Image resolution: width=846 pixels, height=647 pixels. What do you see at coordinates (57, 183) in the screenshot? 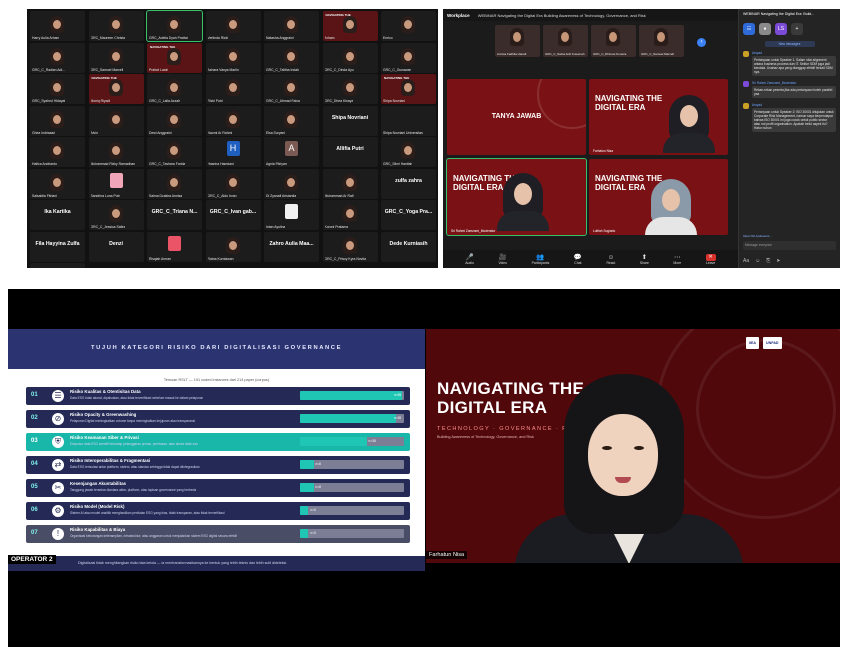
I see `participant-tile: Salsabila Fitriani` at bounding box center [57, 183].